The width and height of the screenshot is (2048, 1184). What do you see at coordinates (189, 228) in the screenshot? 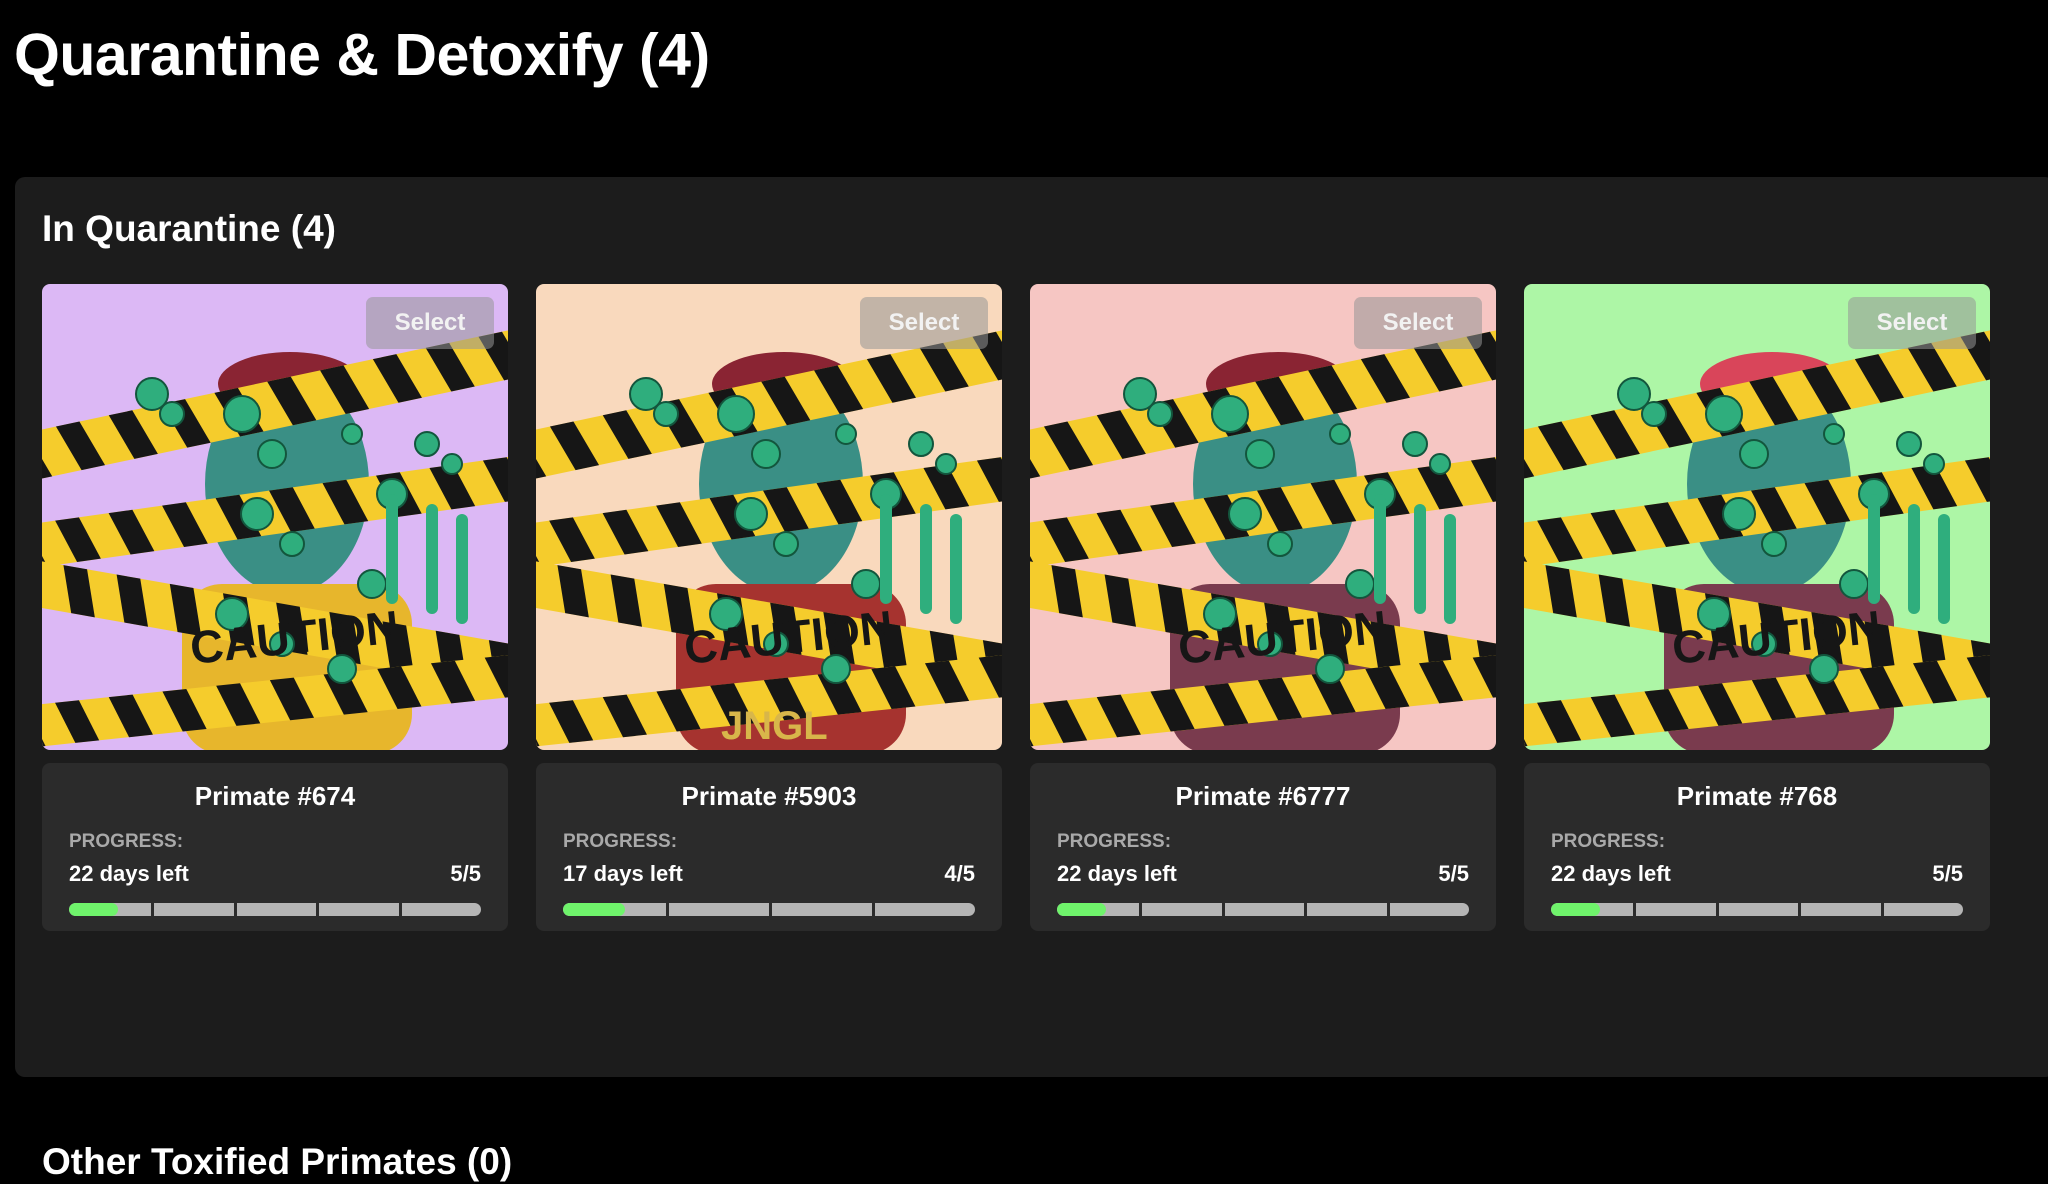
I see `in-quarantine-heading: In Quarantine (4)` at bounding box center [189, 228].